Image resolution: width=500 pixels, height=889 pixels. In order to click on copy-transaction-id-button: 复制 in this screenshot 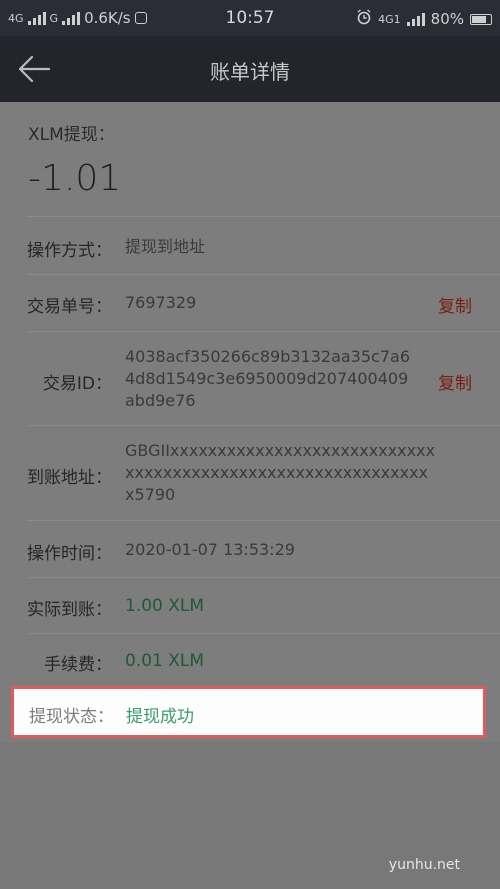, I will do `click(455, 381)`.